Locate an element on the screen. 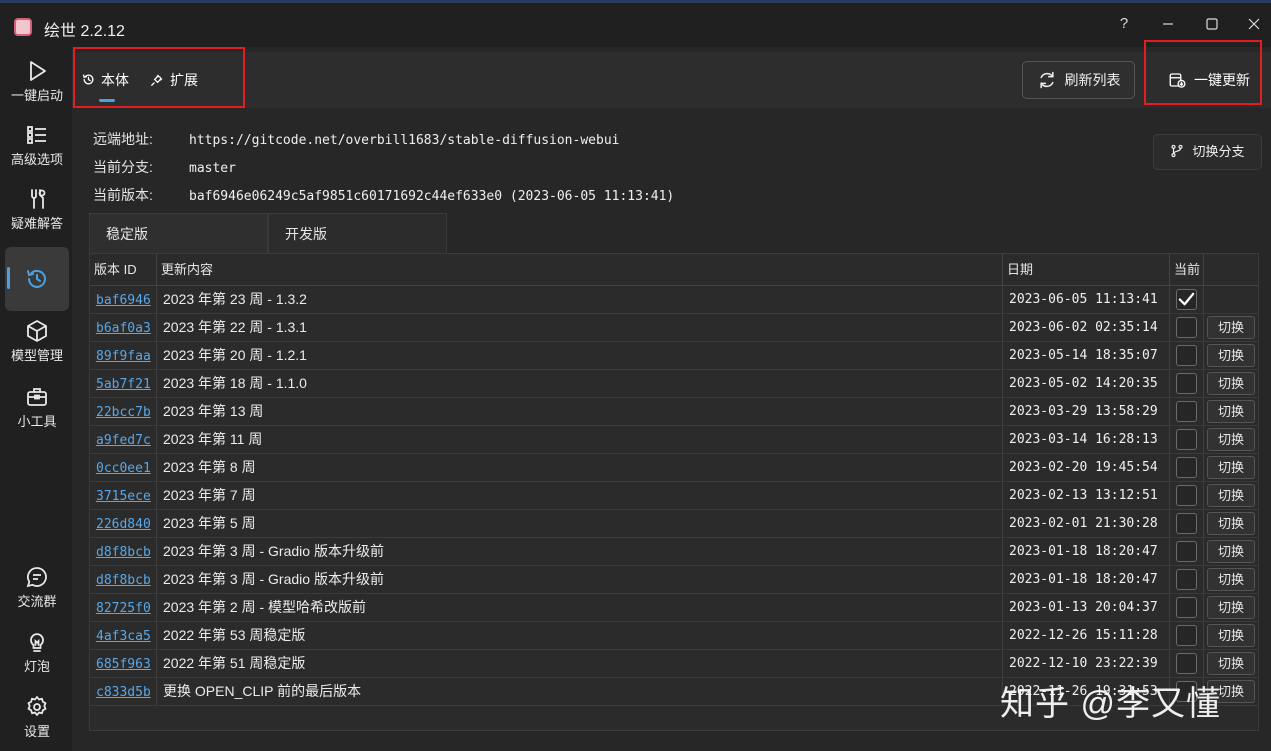 This screenshot has height=751, width=1271. sidebar-item-launch: 一键启动 is located at coordinates (37, 85).